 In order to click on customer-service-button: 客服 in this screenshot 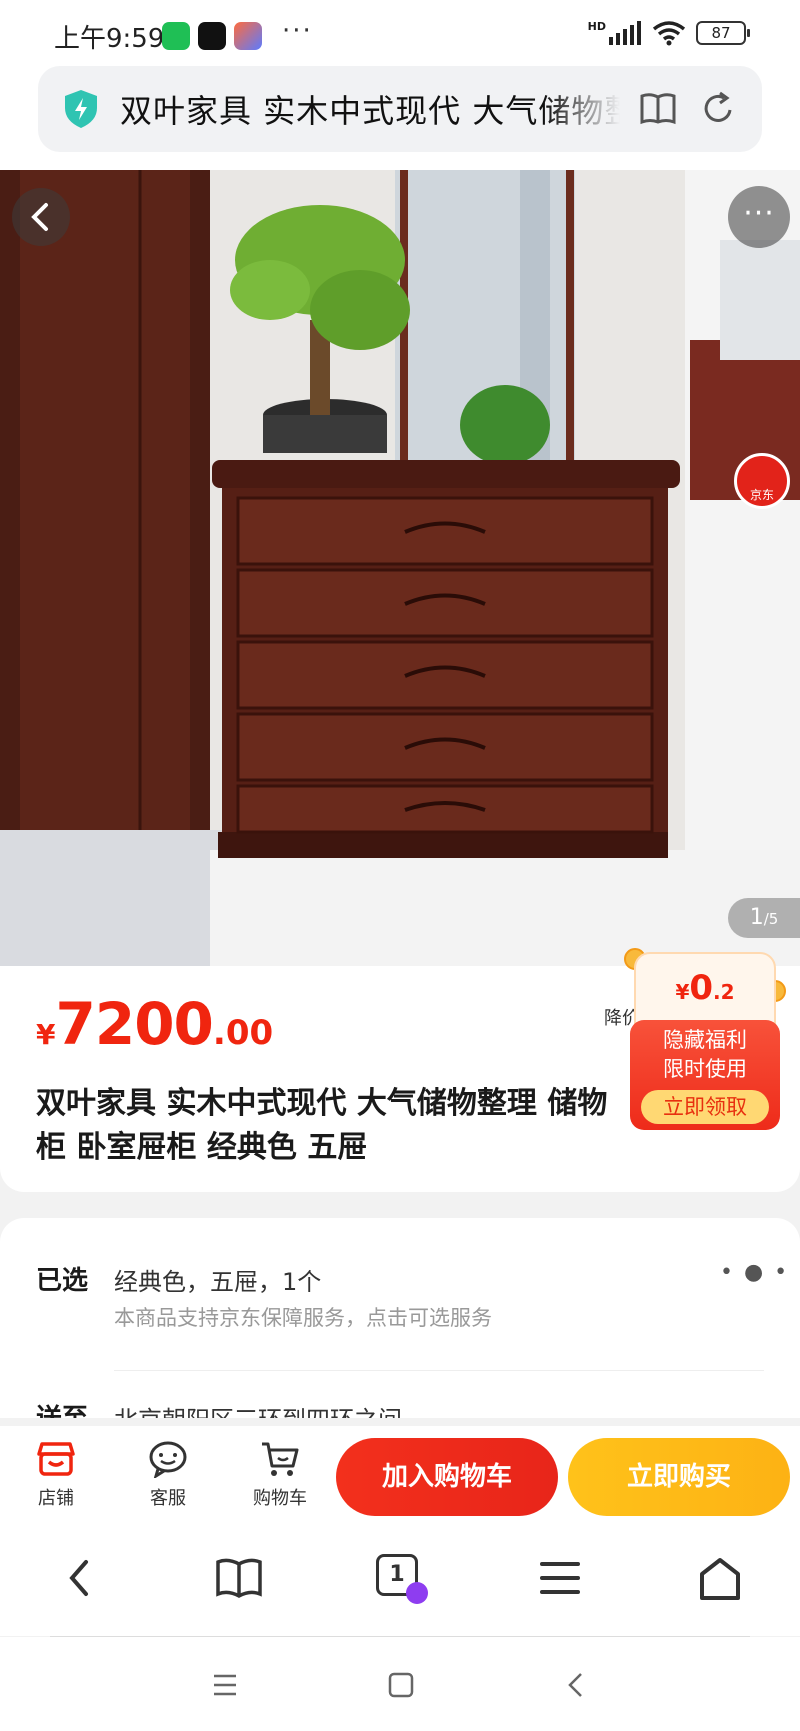, I will do `click(168, 1475)`.